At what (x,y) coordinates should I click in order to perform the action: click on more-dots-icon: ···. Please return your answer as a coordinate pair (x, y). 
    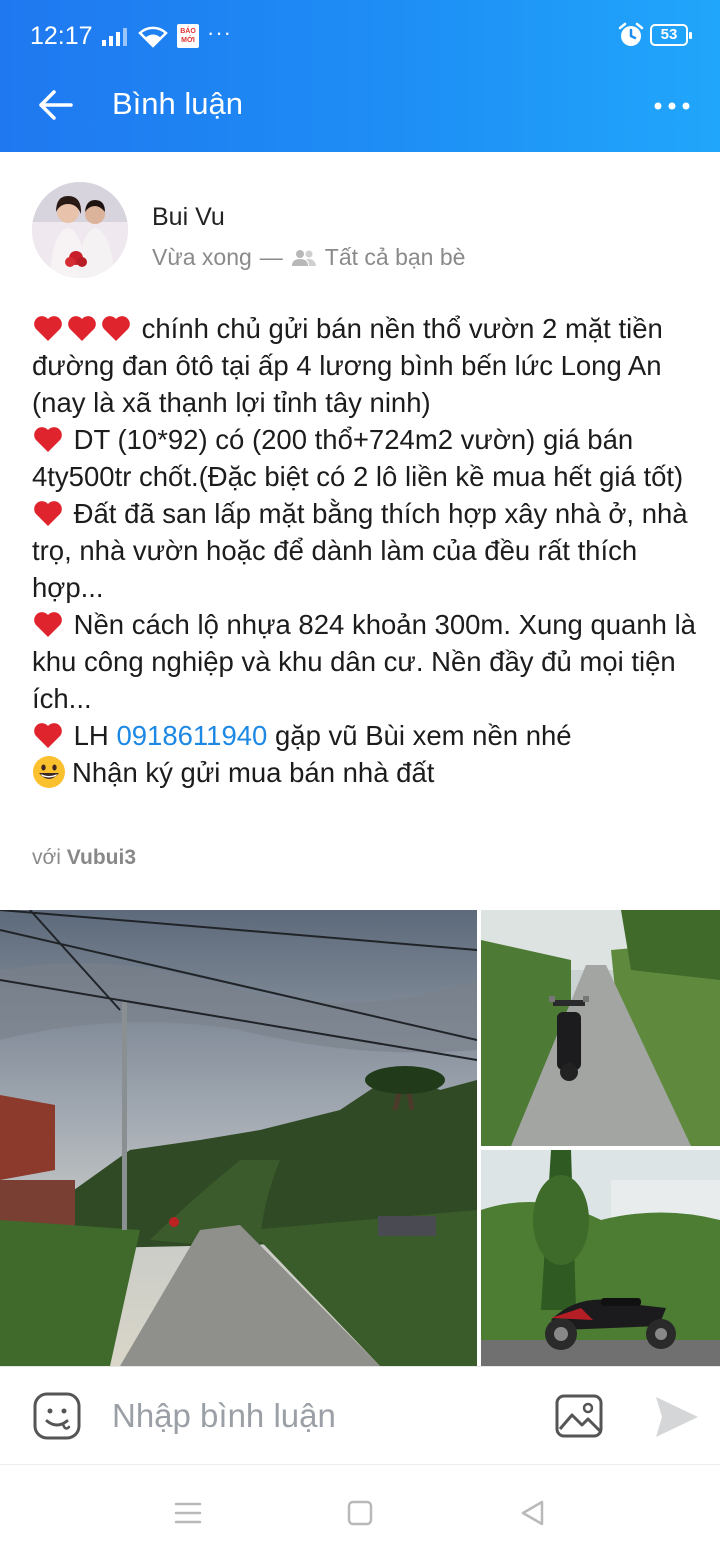
    Looking at the image, I should click on (219, 32).